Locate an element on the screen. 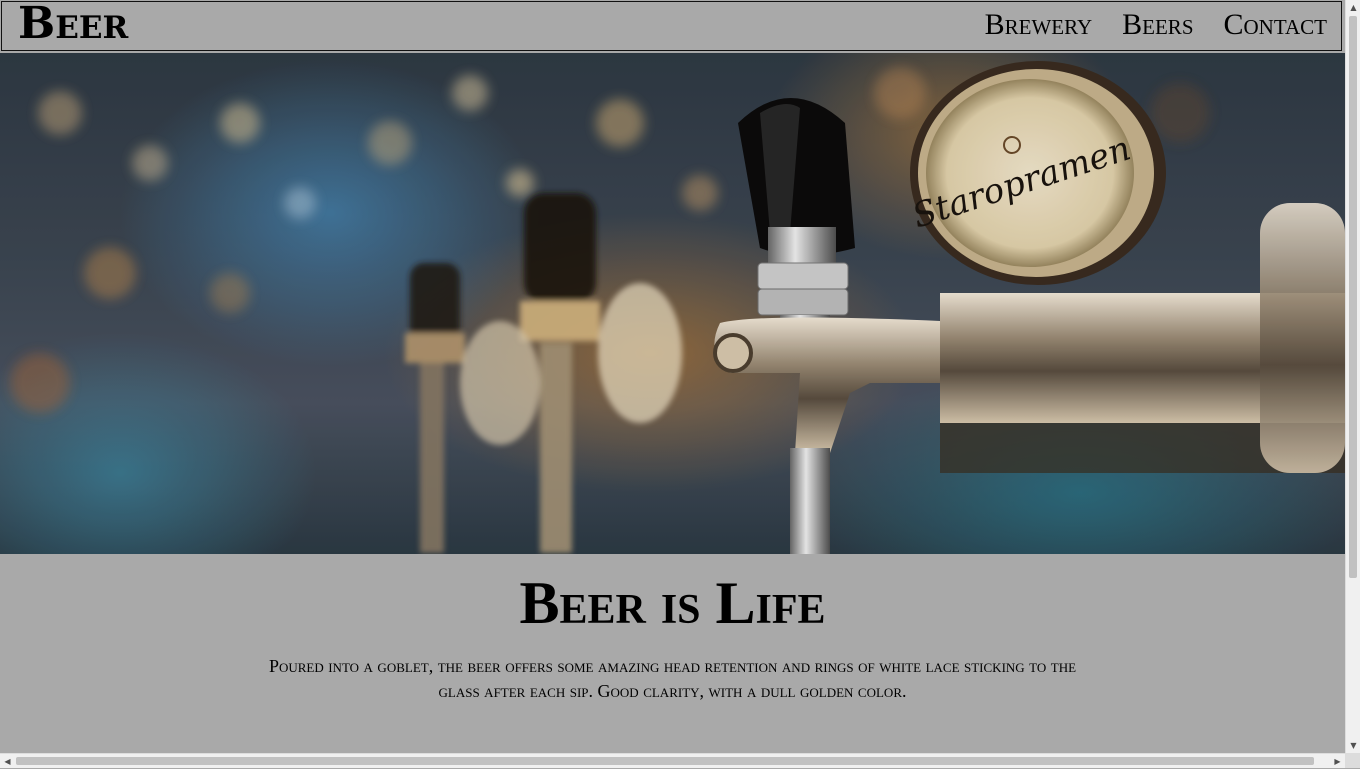 The width and height of the screenshot is (1360, 769). scrollbar-corner is located at coordinates (1352, 760).